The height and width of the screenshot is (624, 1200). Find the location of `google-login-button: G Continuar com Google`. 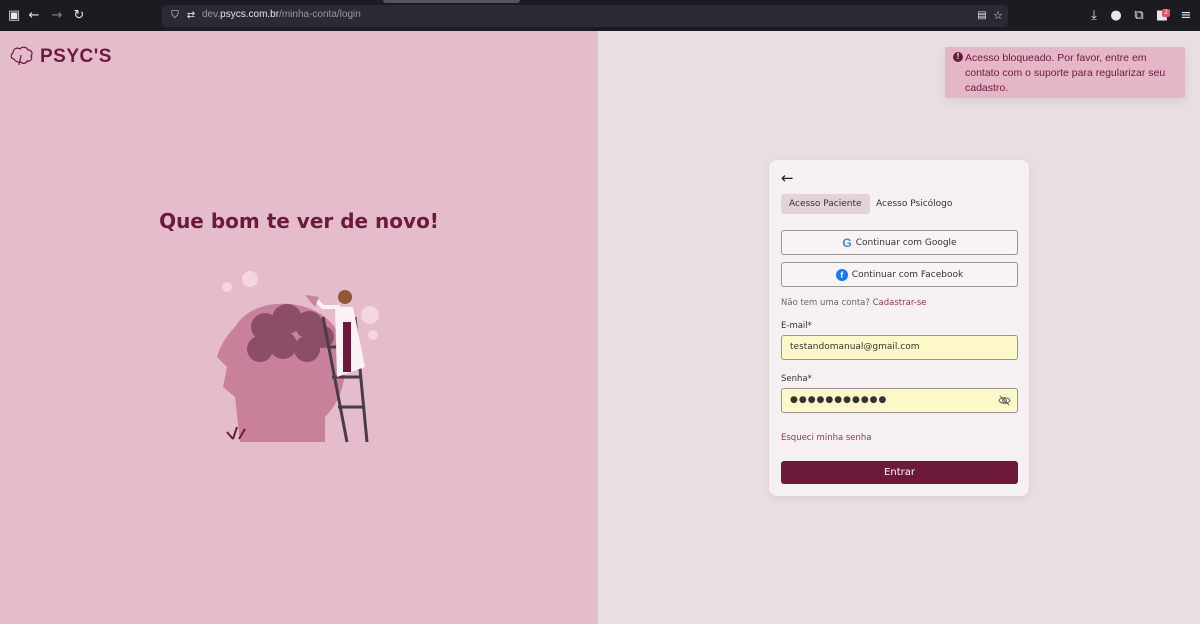

google-login-button: G Continuar com Google is located at coordinates (899, 242).